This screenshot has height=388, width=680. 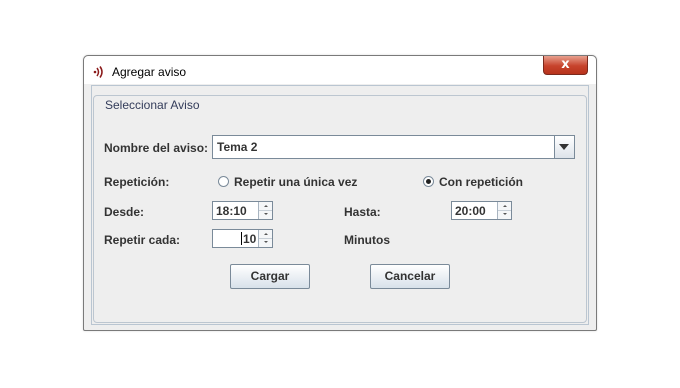 What do you see at coordinates (237, 147) in the screenshot?
I see `nombre-aviso-value: Tema 2` at bounding box center [237, 147].